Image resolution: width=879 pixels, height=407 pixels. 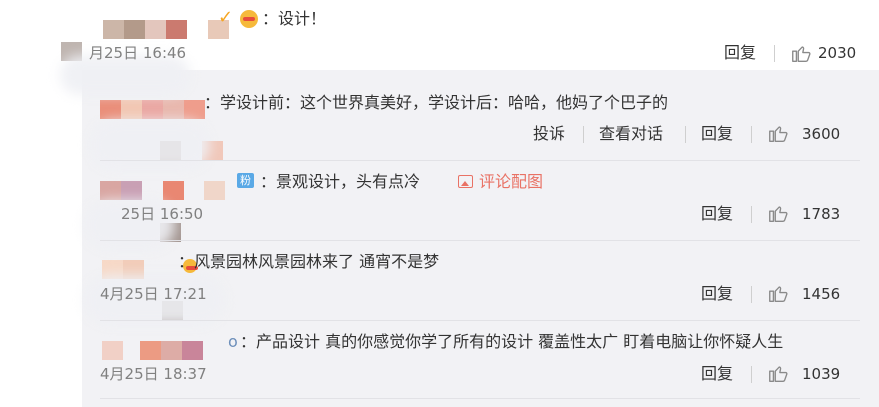 What do you see at coordinates (436, 102) in the screenshot?
I see `reply-text: ：学设计前：这个世界真美好，学设计后：哈哈，他妈了个巴子的` at bounding box center [436, 102].